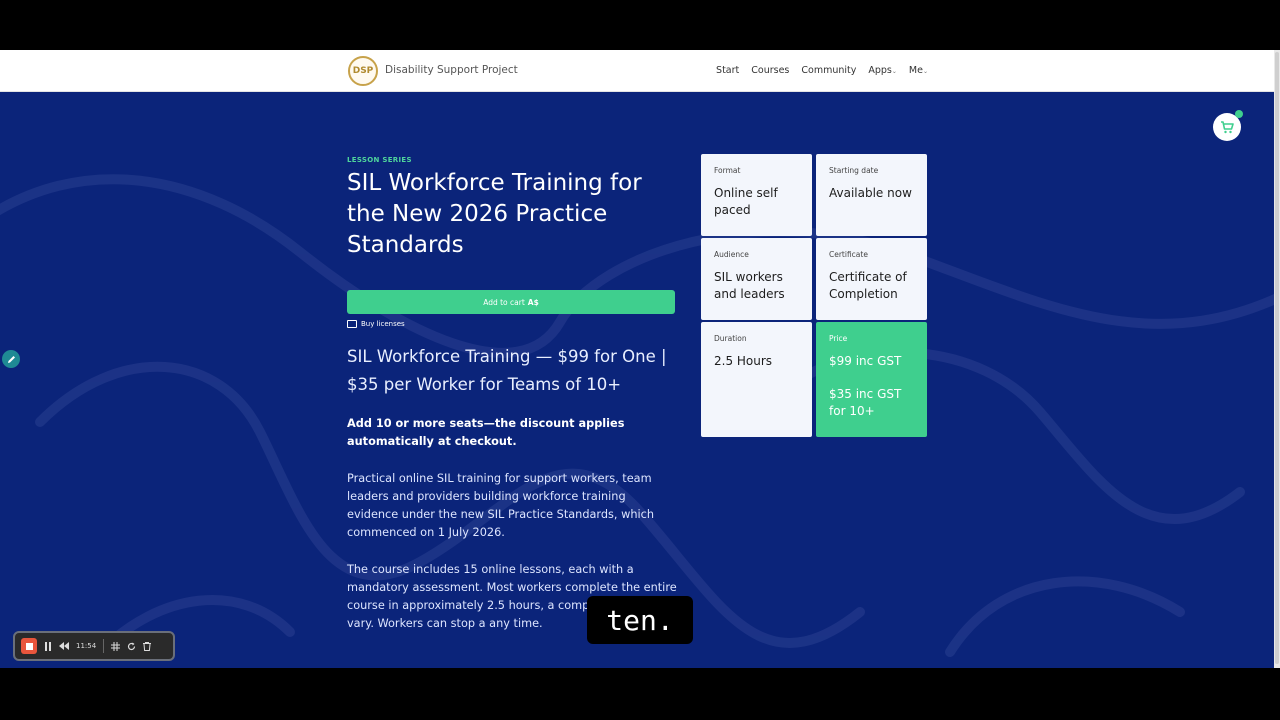 This screenshot has width=1280, height=720. I want to click on page-scrollbar, so click(1277, 359).